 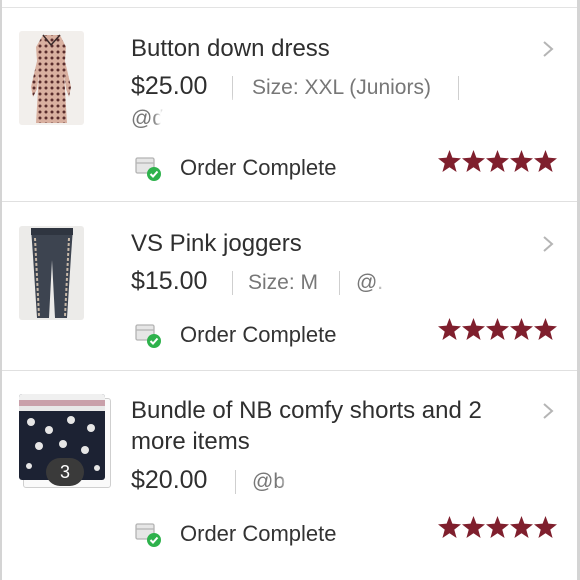 I want to click on order-title: Button down dress, so click(x=321, y=48).